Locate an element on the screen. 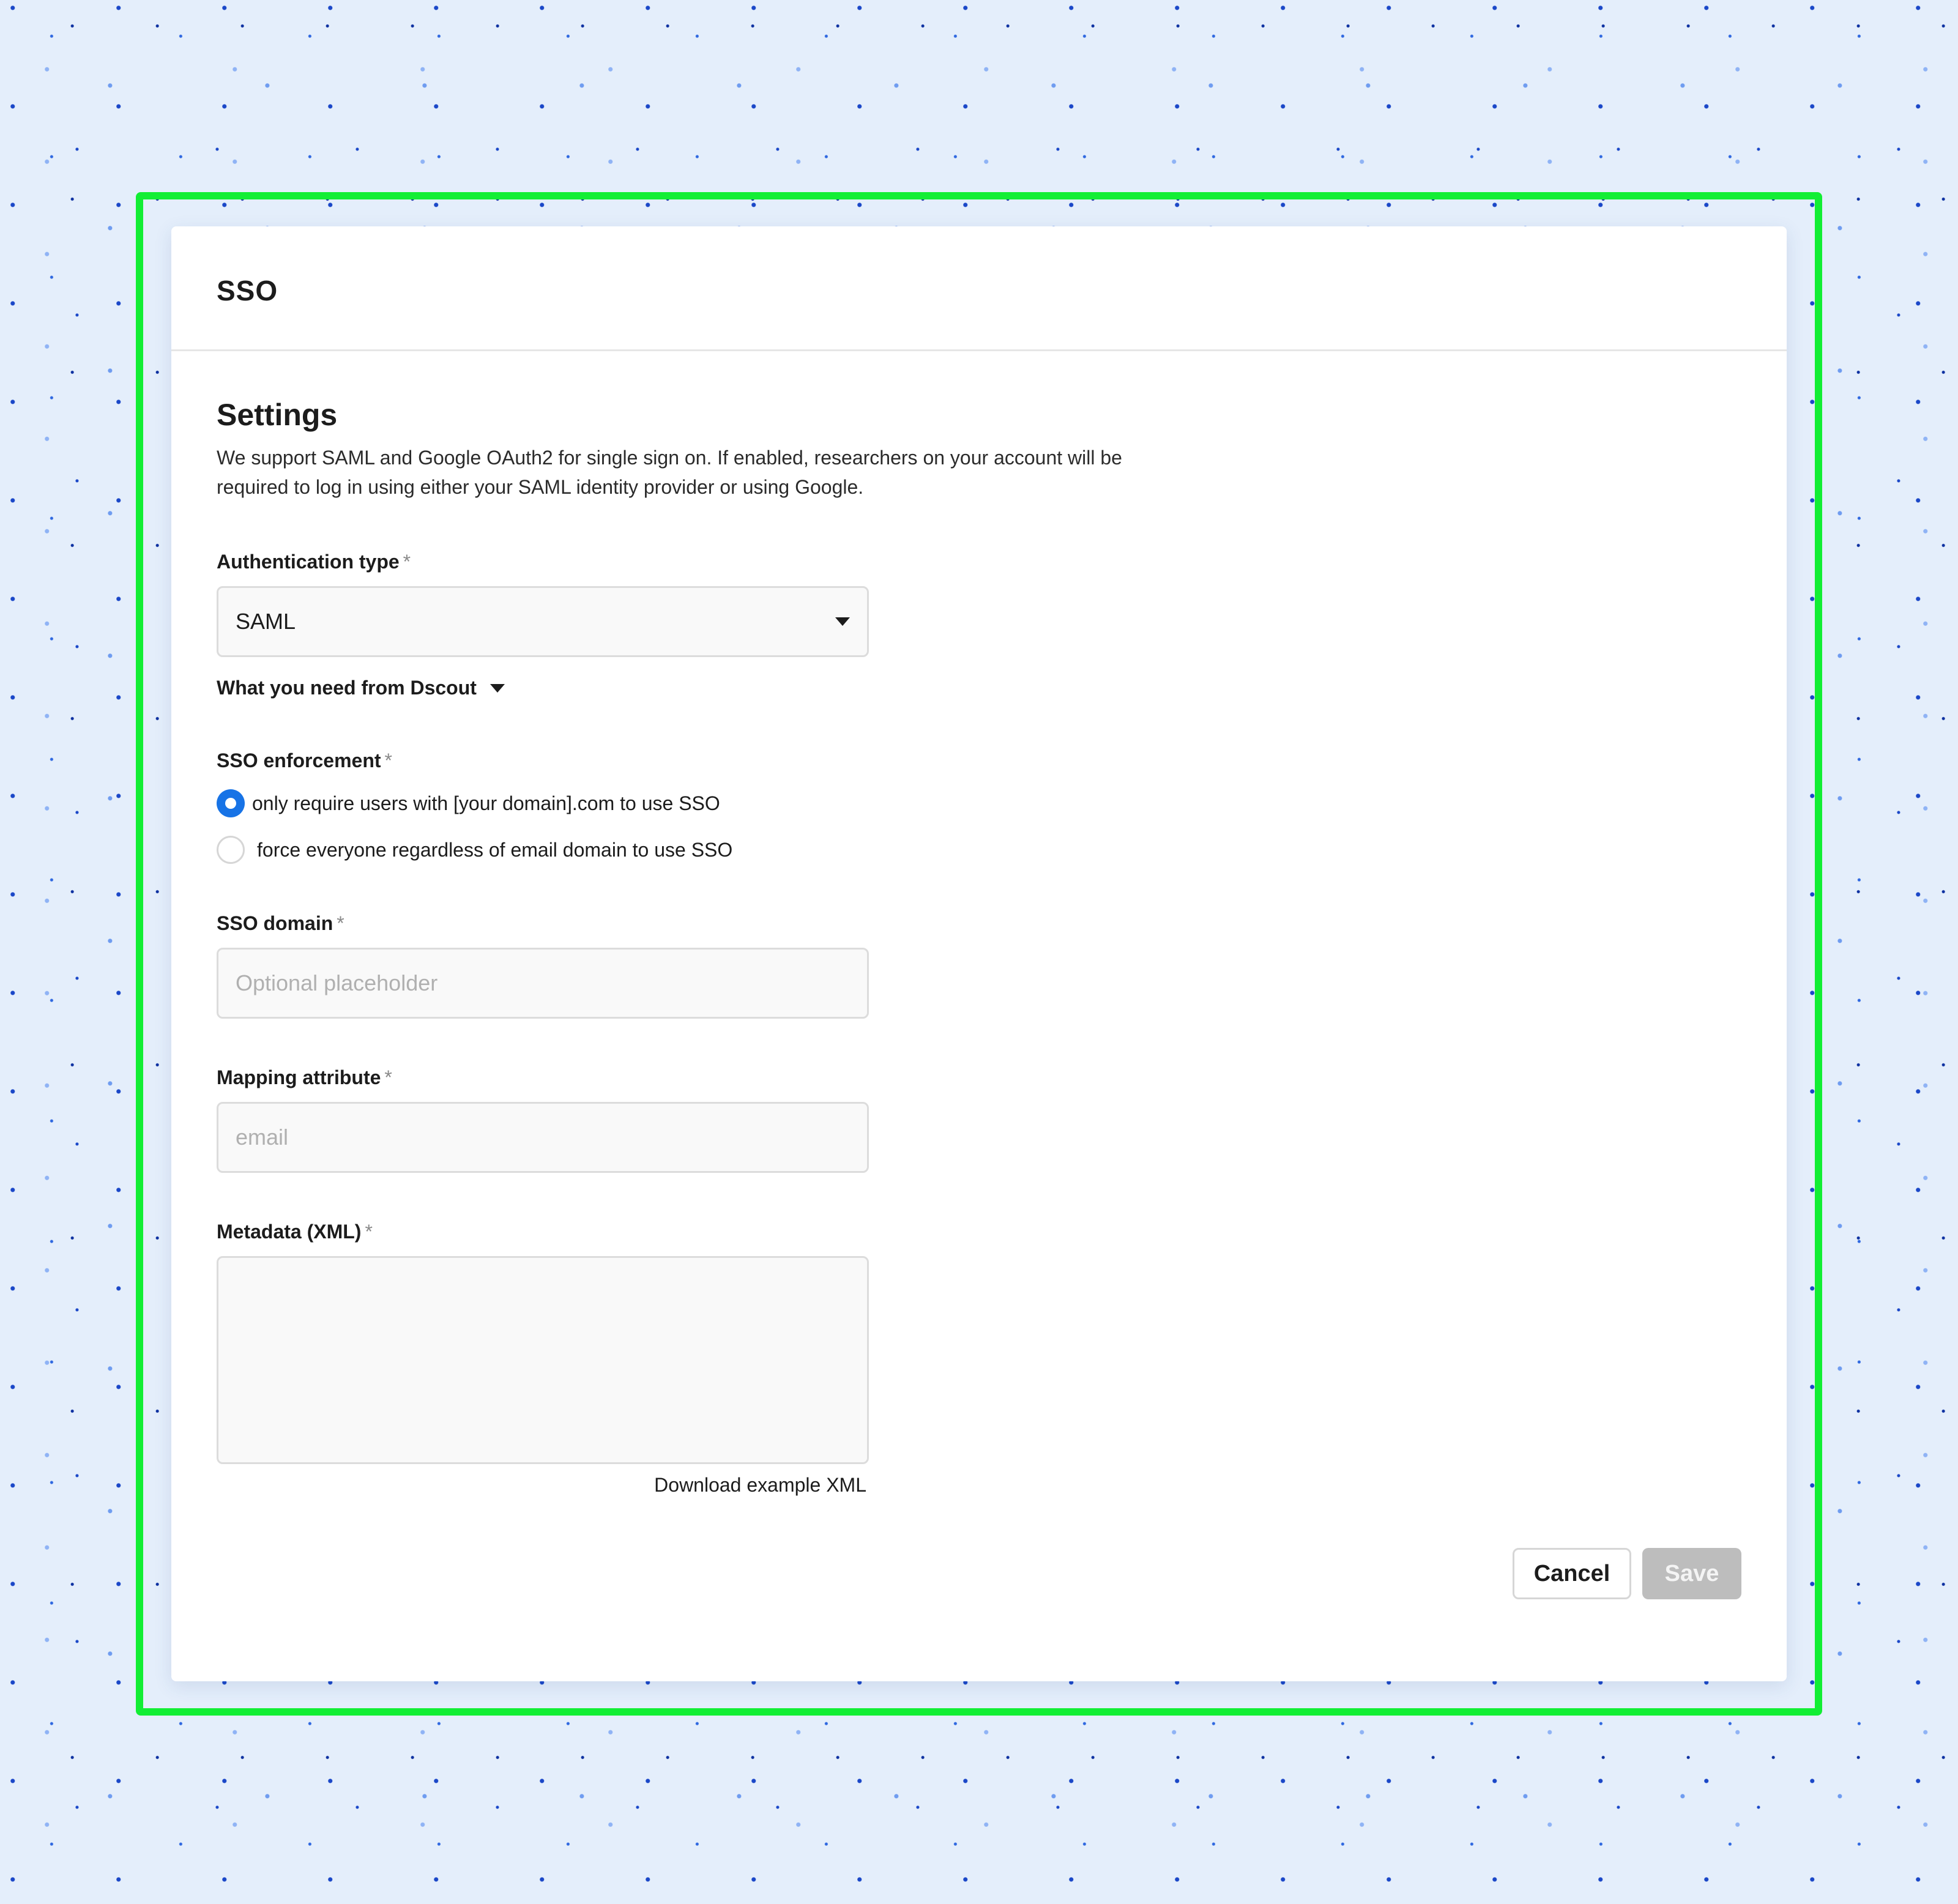  mapping-group: Mapping attribute * email is located at coordinates (979, 1119).